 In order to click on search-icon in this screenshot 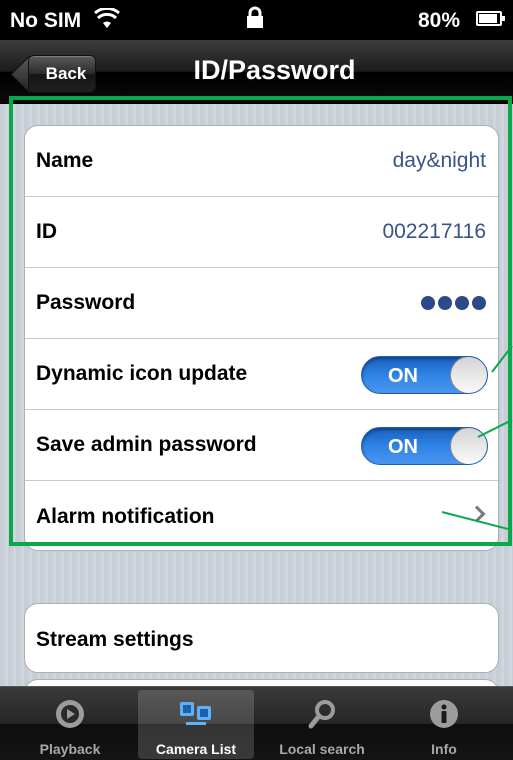, I will do `click(322, 714)`.